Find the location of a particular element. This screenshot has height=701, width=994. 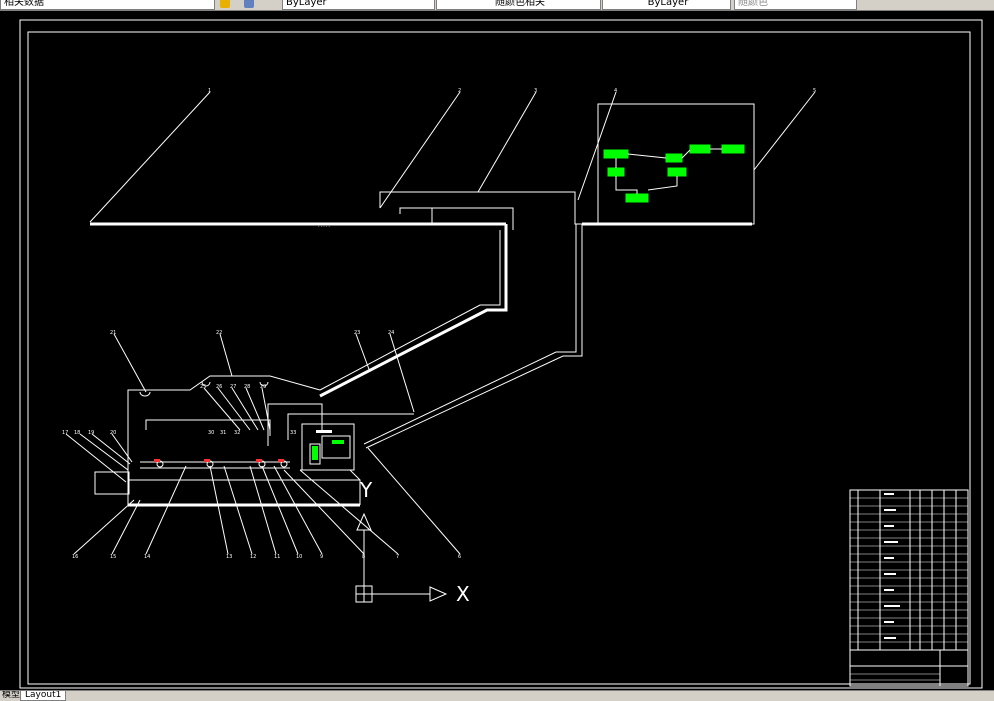

callout-11: 11 is located at coordinates (277, 557).